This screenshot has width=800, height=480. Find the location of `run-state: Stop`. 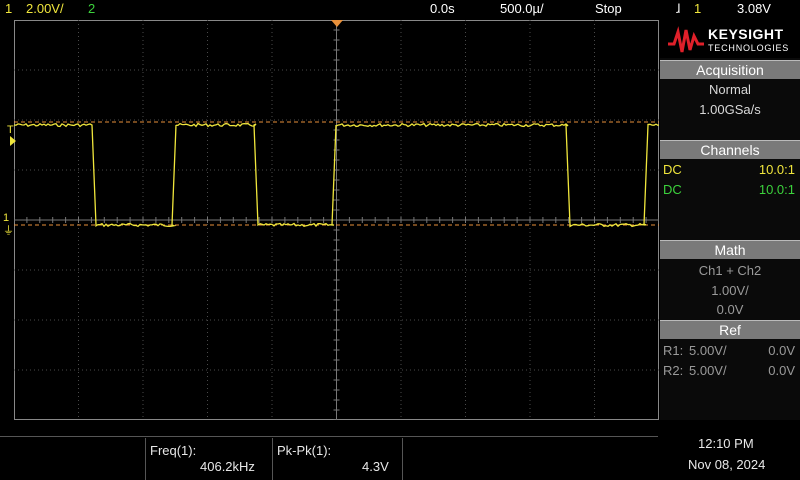

run-state: Stop is located at coordinates (608, 8).